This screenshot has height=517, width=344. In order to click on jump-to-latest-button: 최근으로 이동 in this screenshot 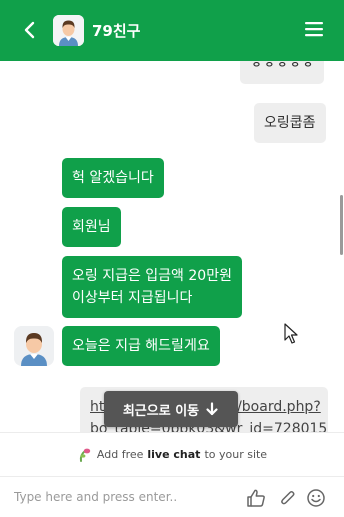, I will do `click(171, 409)`.